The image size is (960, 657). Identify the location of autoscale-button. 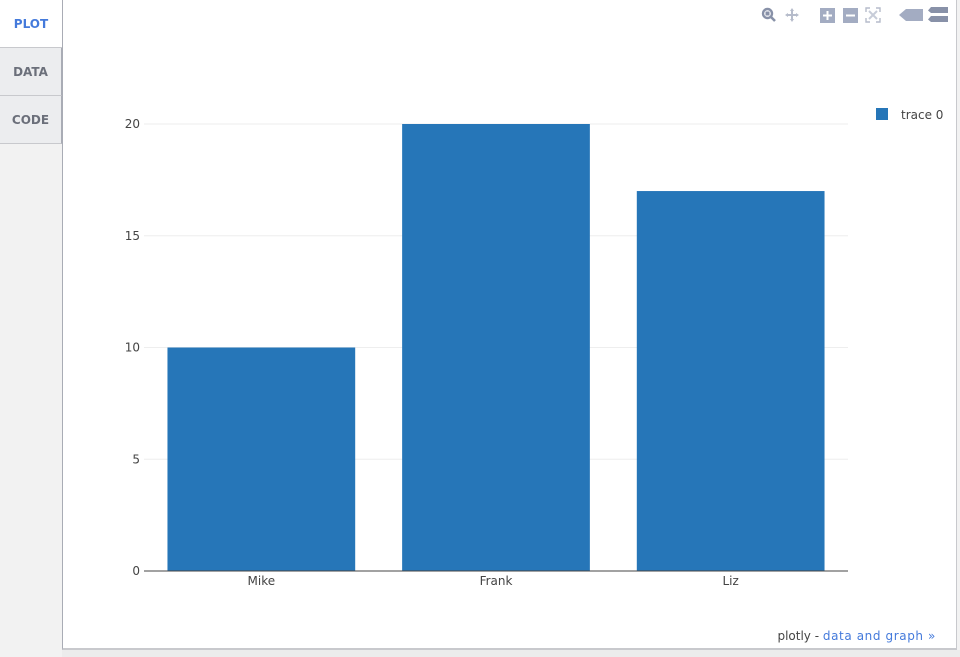
(873, 15).